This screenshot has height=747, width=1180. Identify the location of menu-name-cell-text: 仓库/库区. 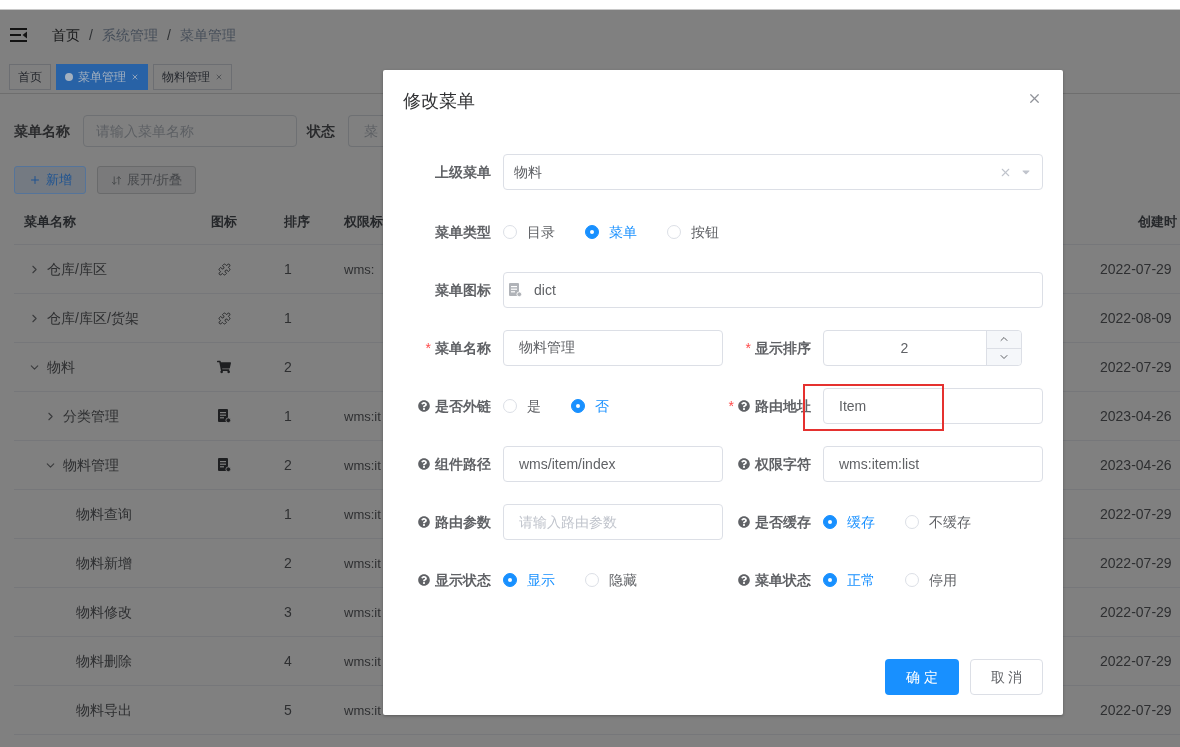
(77, 269).